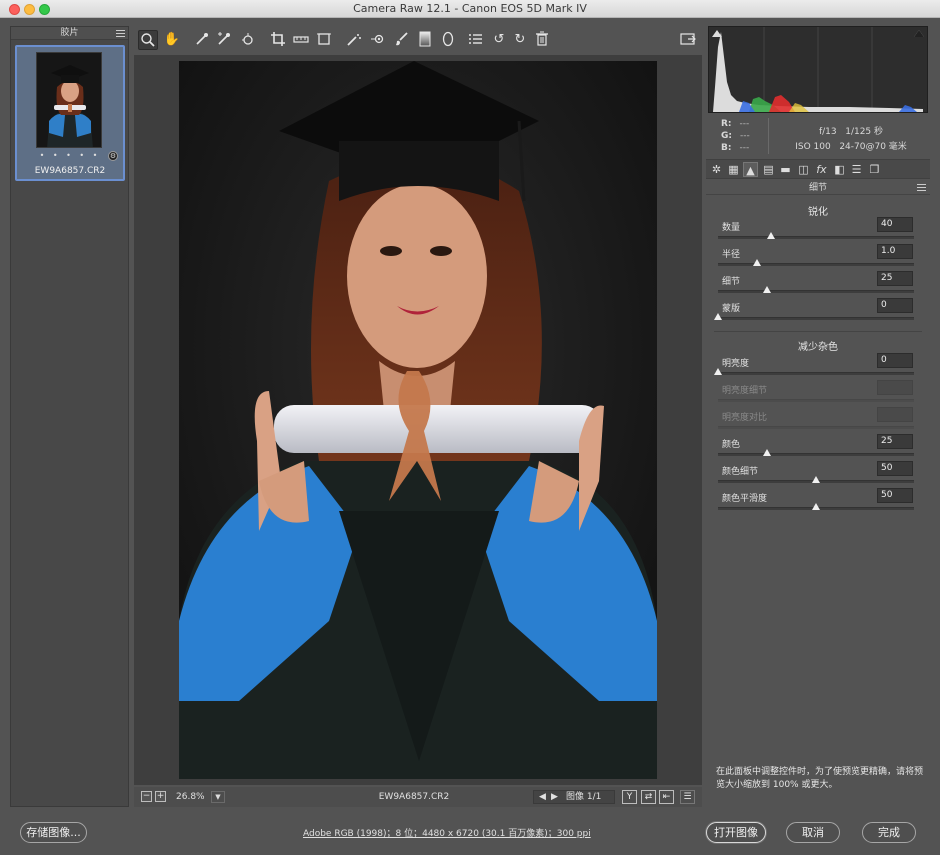  Describe the element at coordinates (813, 832) in the screenshot. I see `cancel-button: 取消` at that location.